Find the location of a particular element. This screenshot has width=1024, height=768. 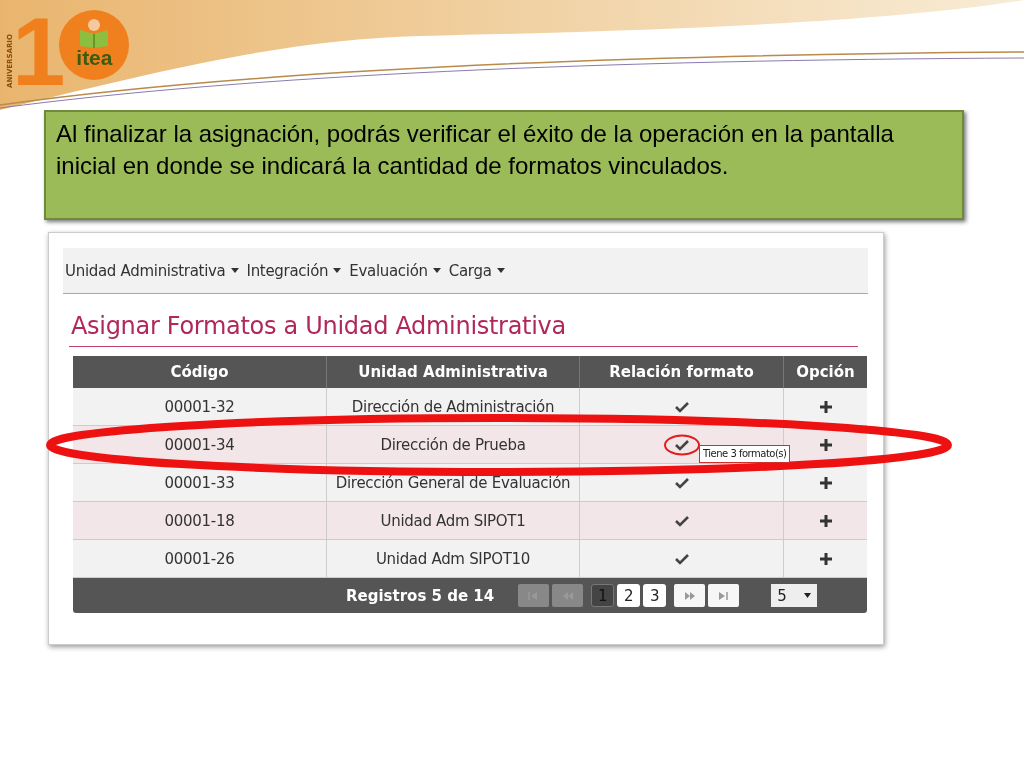

logo-number: 1 is located at coordinates (39, 52).